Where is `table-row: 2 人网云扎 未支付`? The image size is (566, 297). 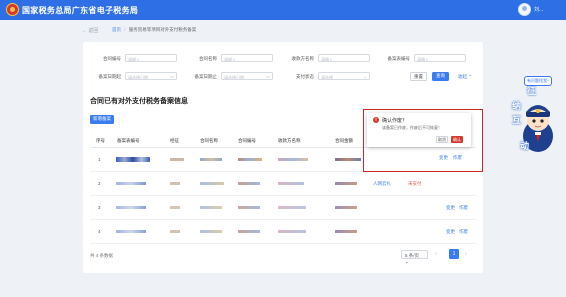
table-row: 2 人网云扎 未支付 is located at coordinates (283, 184).